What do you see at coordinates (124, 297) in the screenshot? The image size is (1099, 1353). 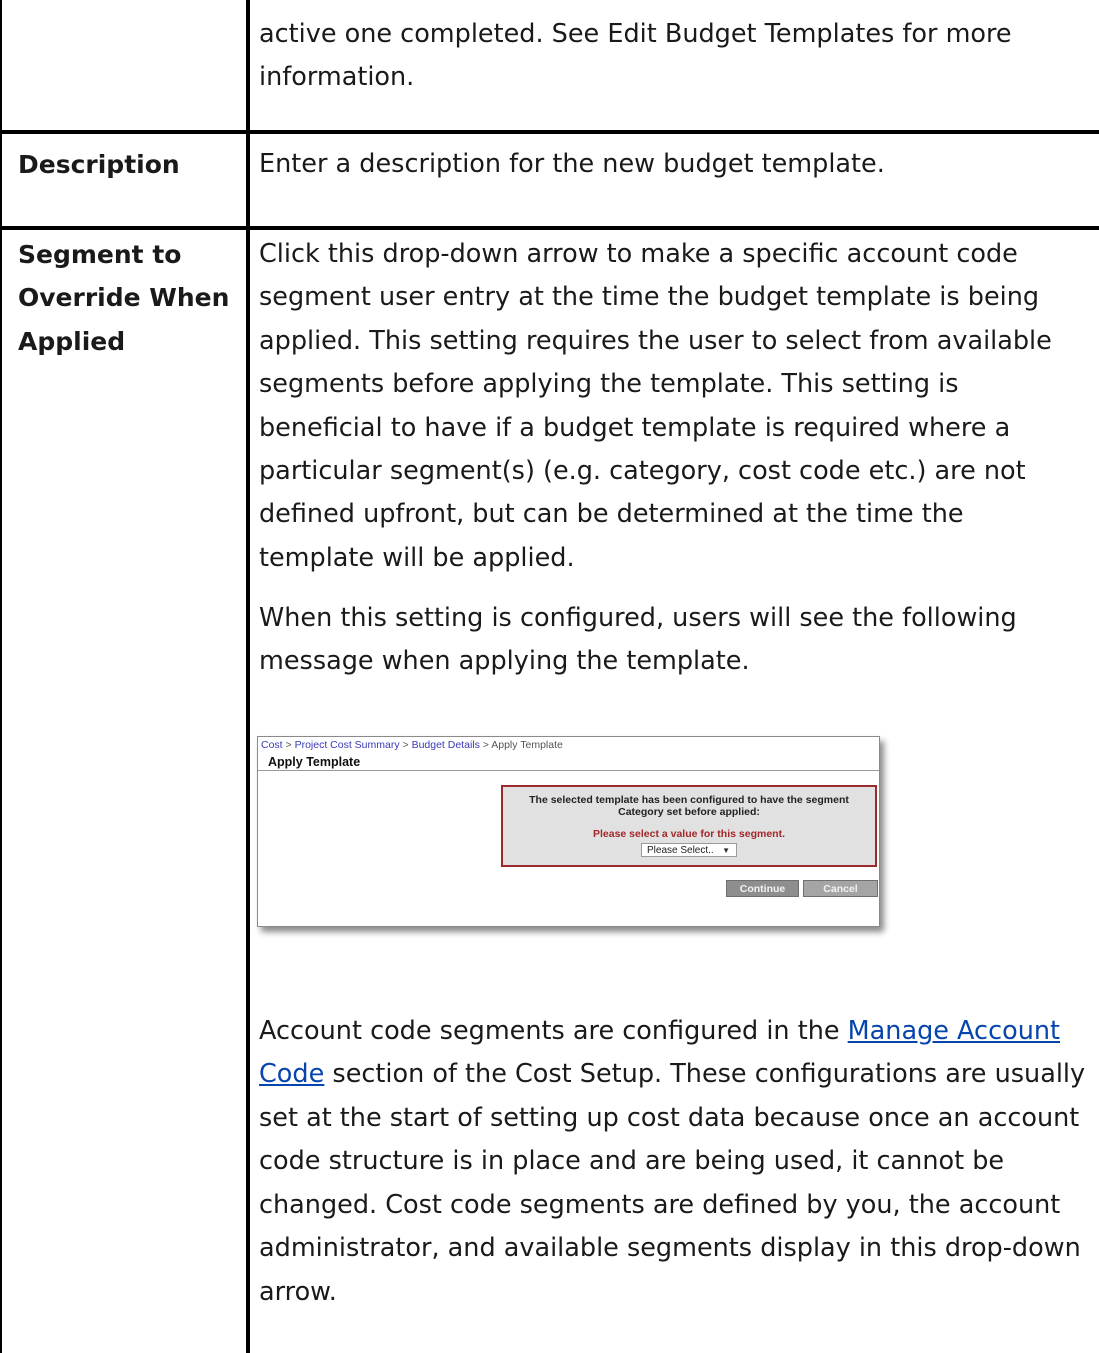 I see `segment-label-line: Override When` at bounding box center [124, 297].